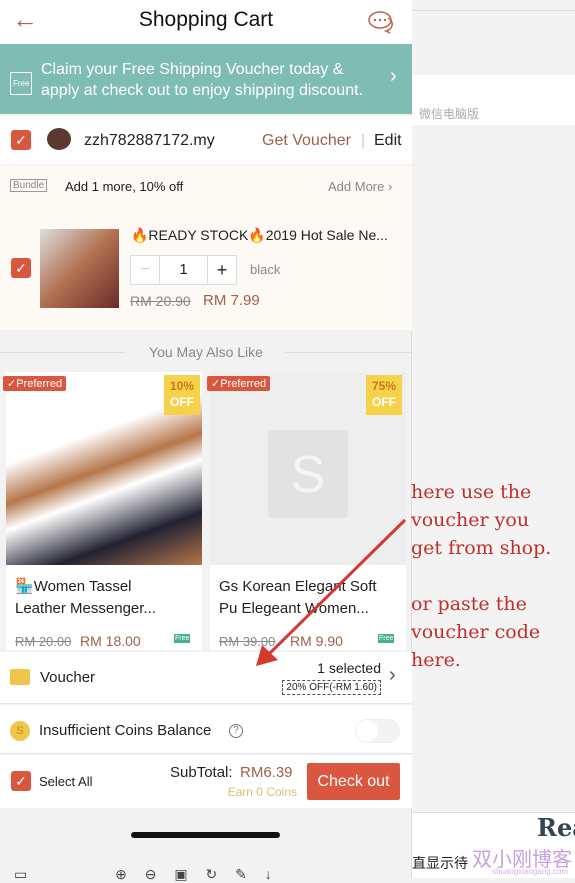 This screenshot has width=575, height=883. I want to click on annotation-line: or paste the, so click(469, 604).